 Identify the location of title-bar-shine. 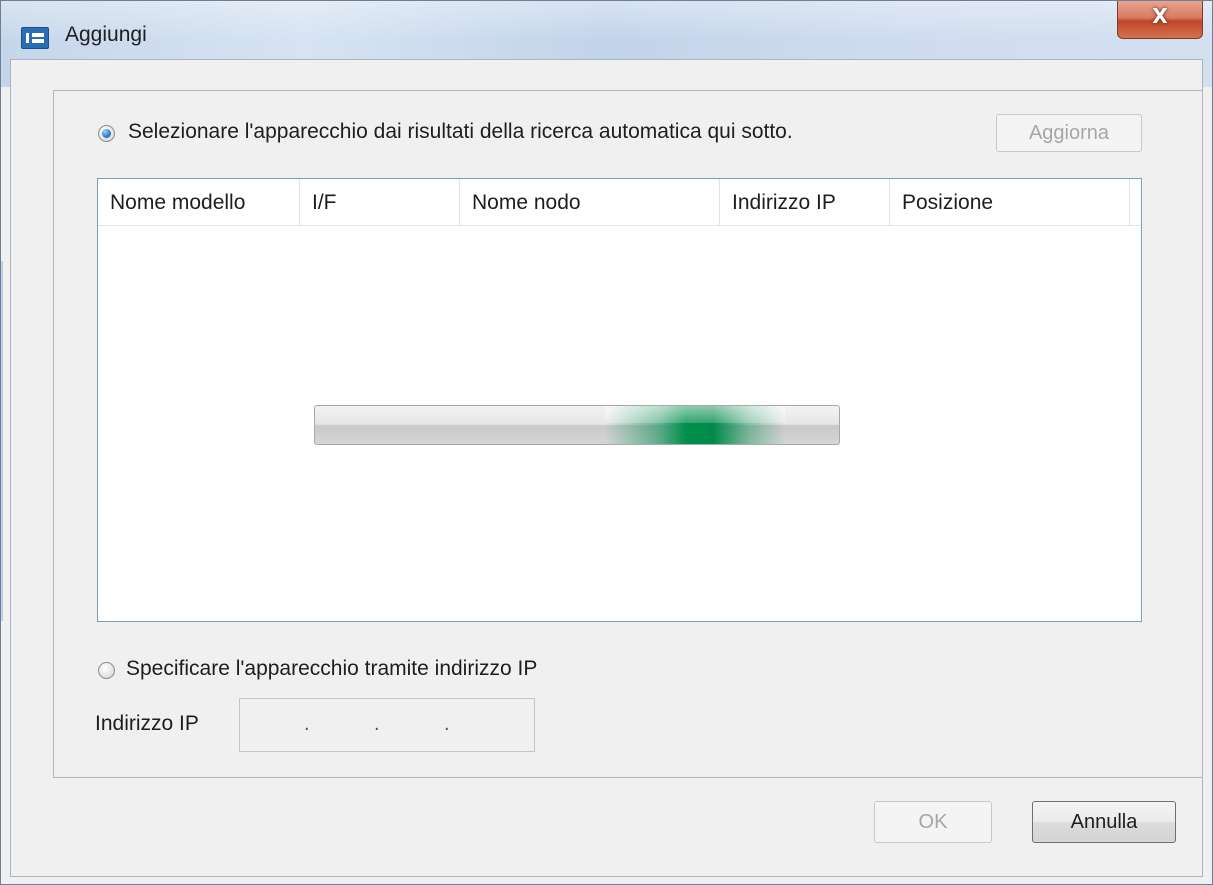
(606, 21).